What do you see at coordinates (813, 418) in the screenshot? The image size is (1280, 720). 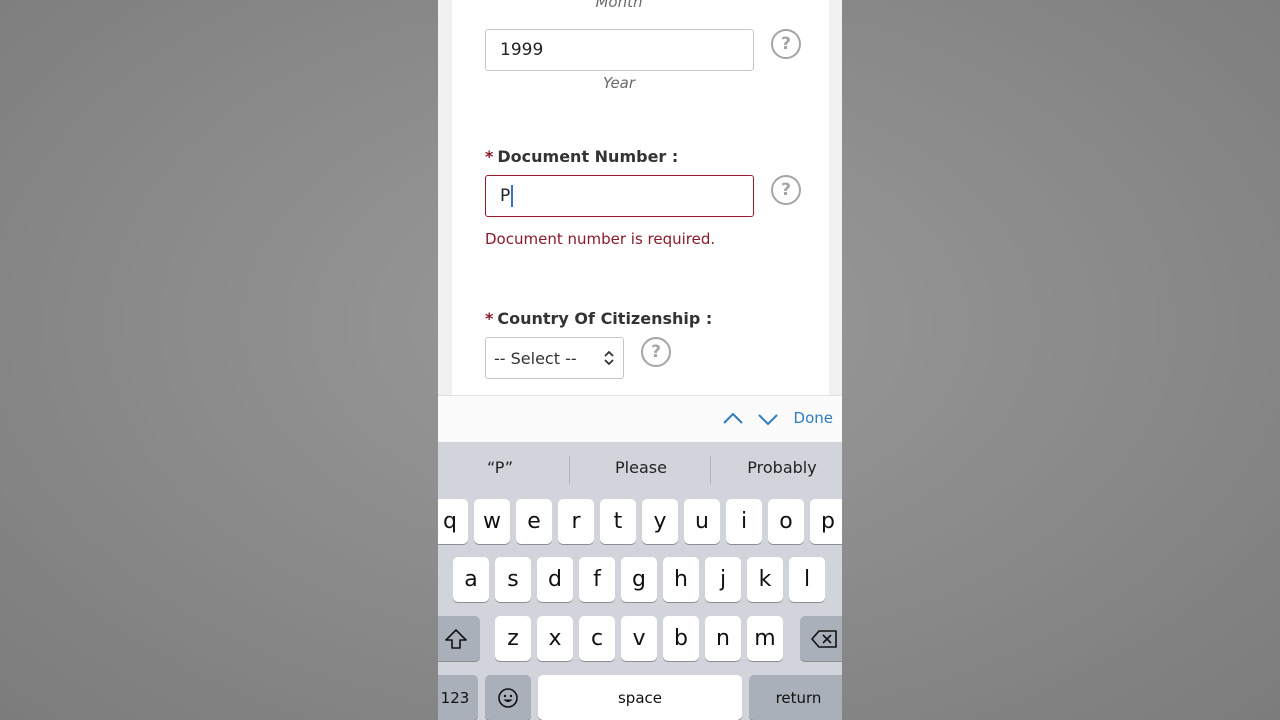 I see `done-button: Done` at bounding box center [813, 418].